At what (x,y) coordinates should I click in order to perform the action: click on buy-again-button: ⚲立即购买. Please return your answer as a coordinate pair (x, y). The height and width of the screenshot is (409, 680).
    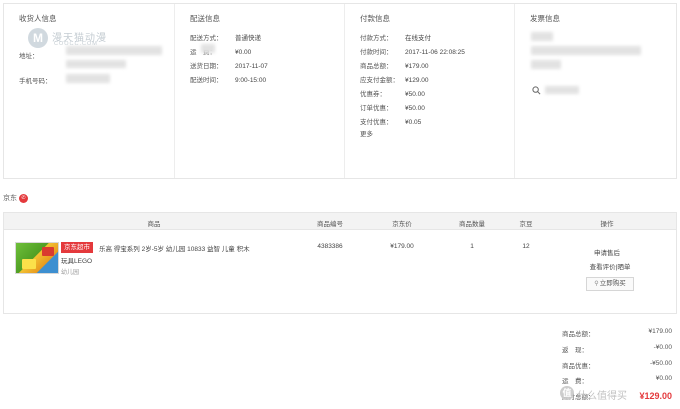
    Looking at the image, I should click on (610, 284).